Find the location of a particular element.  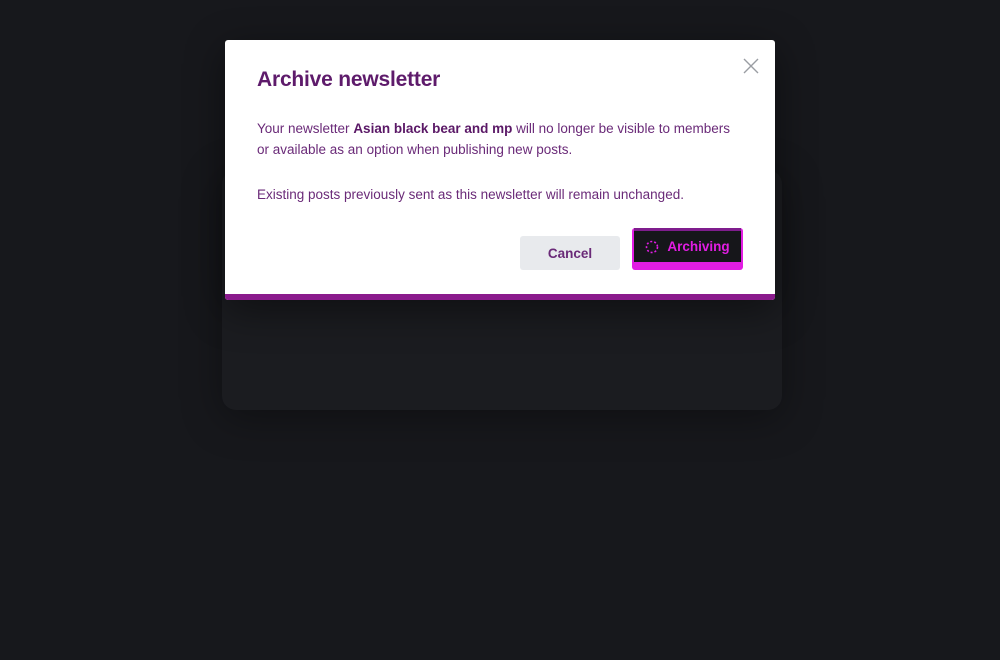

modal-bottom-accent is located at coordinates (500, 297).